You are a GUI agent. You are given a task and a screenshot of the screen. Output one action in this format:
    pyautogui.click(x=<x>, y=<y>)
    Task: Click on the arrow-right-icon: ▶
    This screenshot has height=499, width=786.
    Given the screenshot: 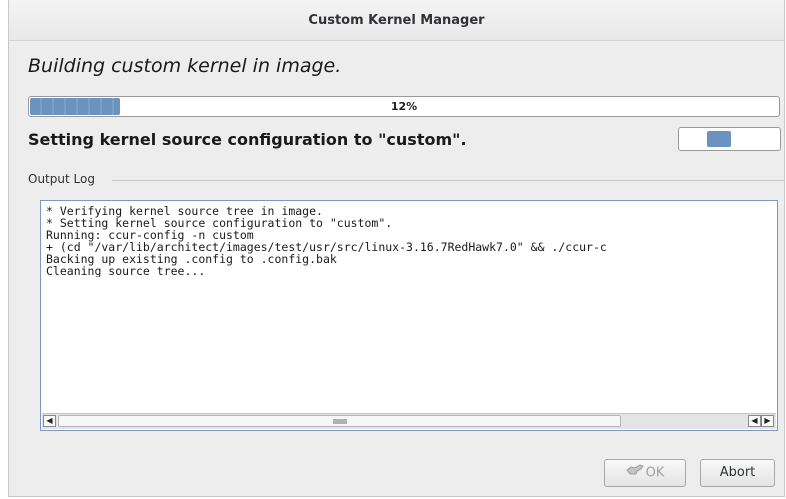 What is the action you would take?
    pyautogui.click(x=767, y=420)
    